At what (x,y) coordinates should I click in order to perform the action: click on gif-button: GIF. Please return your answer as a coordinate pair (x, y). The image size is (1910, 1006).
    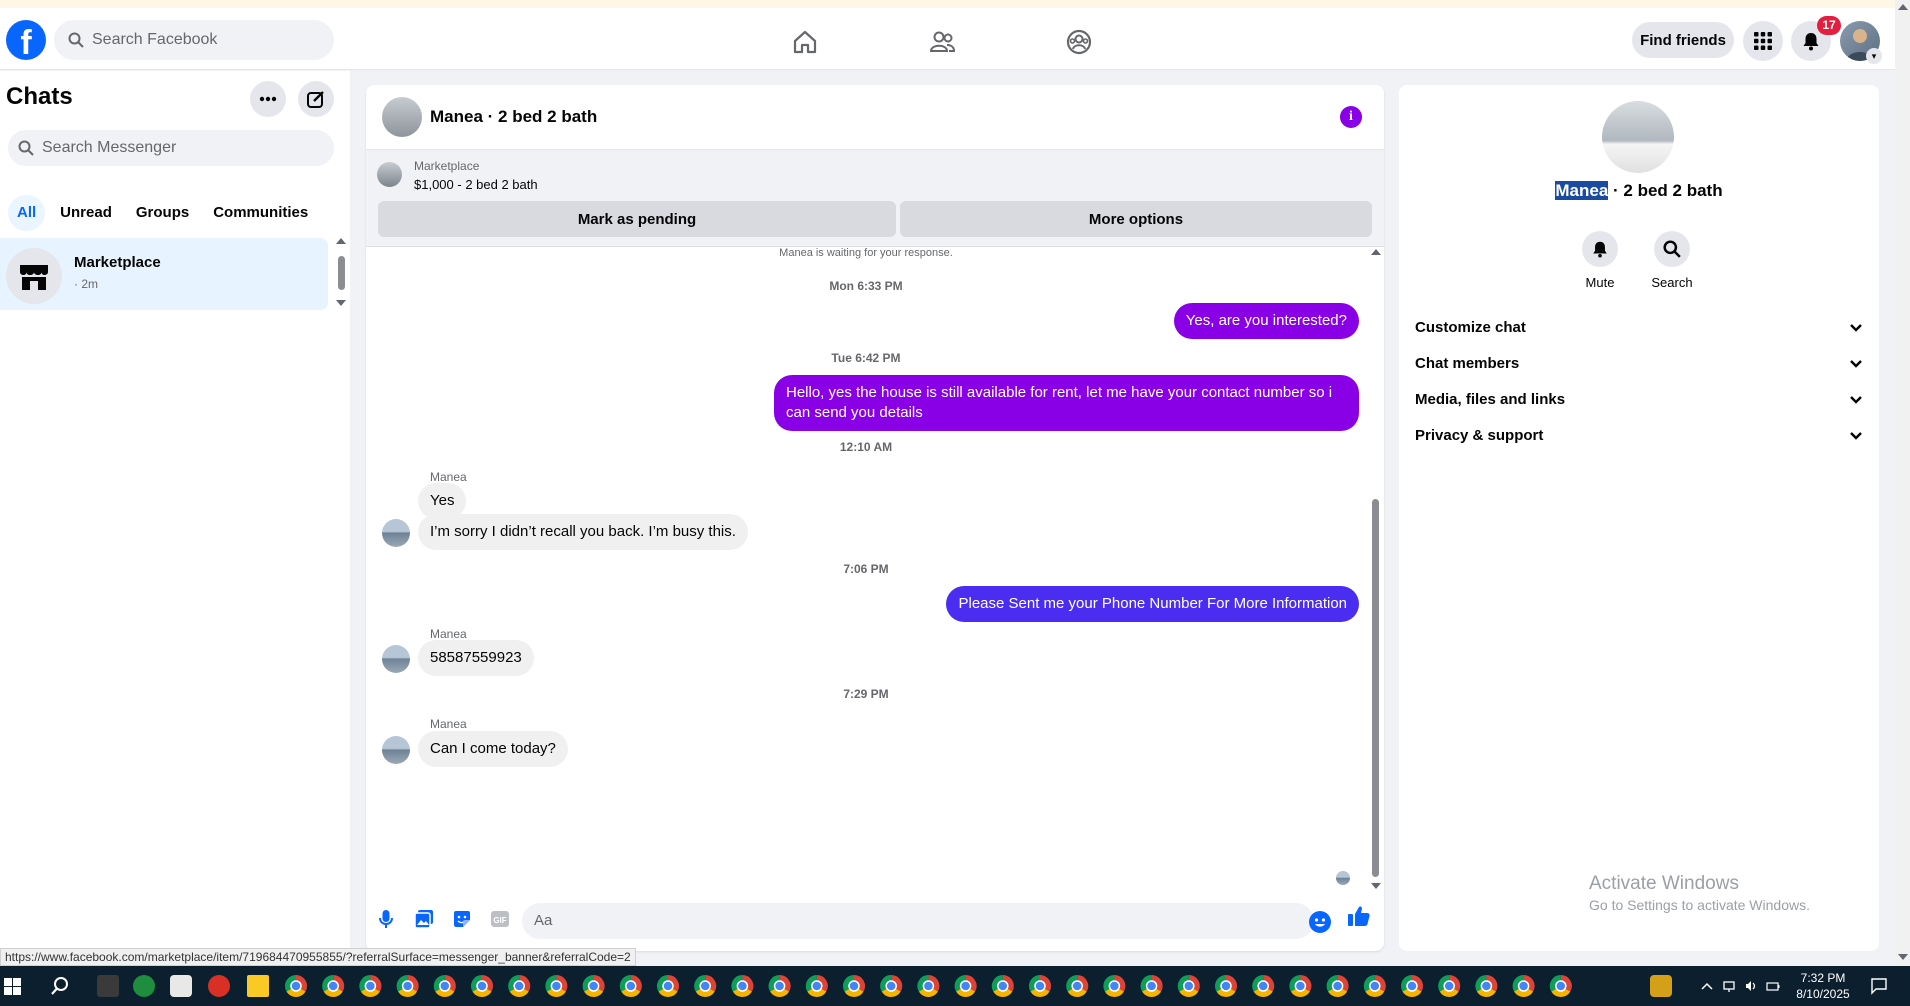
    Looking at the image, I should click on (500, 919).